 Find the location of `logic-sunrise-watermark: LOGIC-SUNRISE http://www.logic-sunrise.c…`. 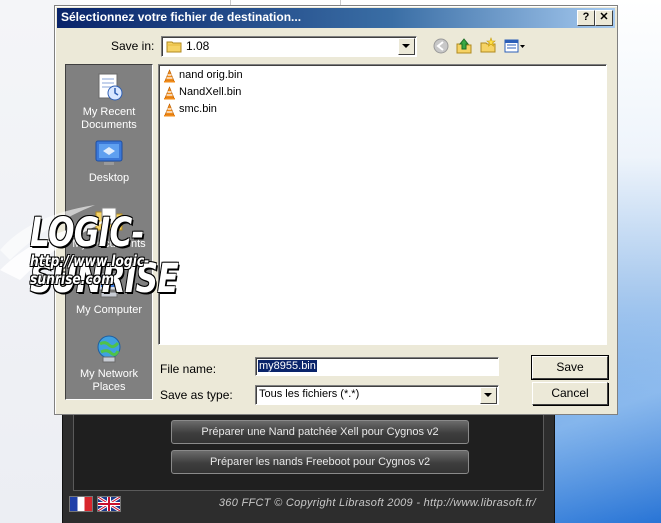

logic-sunrise-watermark: LOGIC-SUNRISE http://www.logic-sunrise.c… is located at coordinates (130, 246).